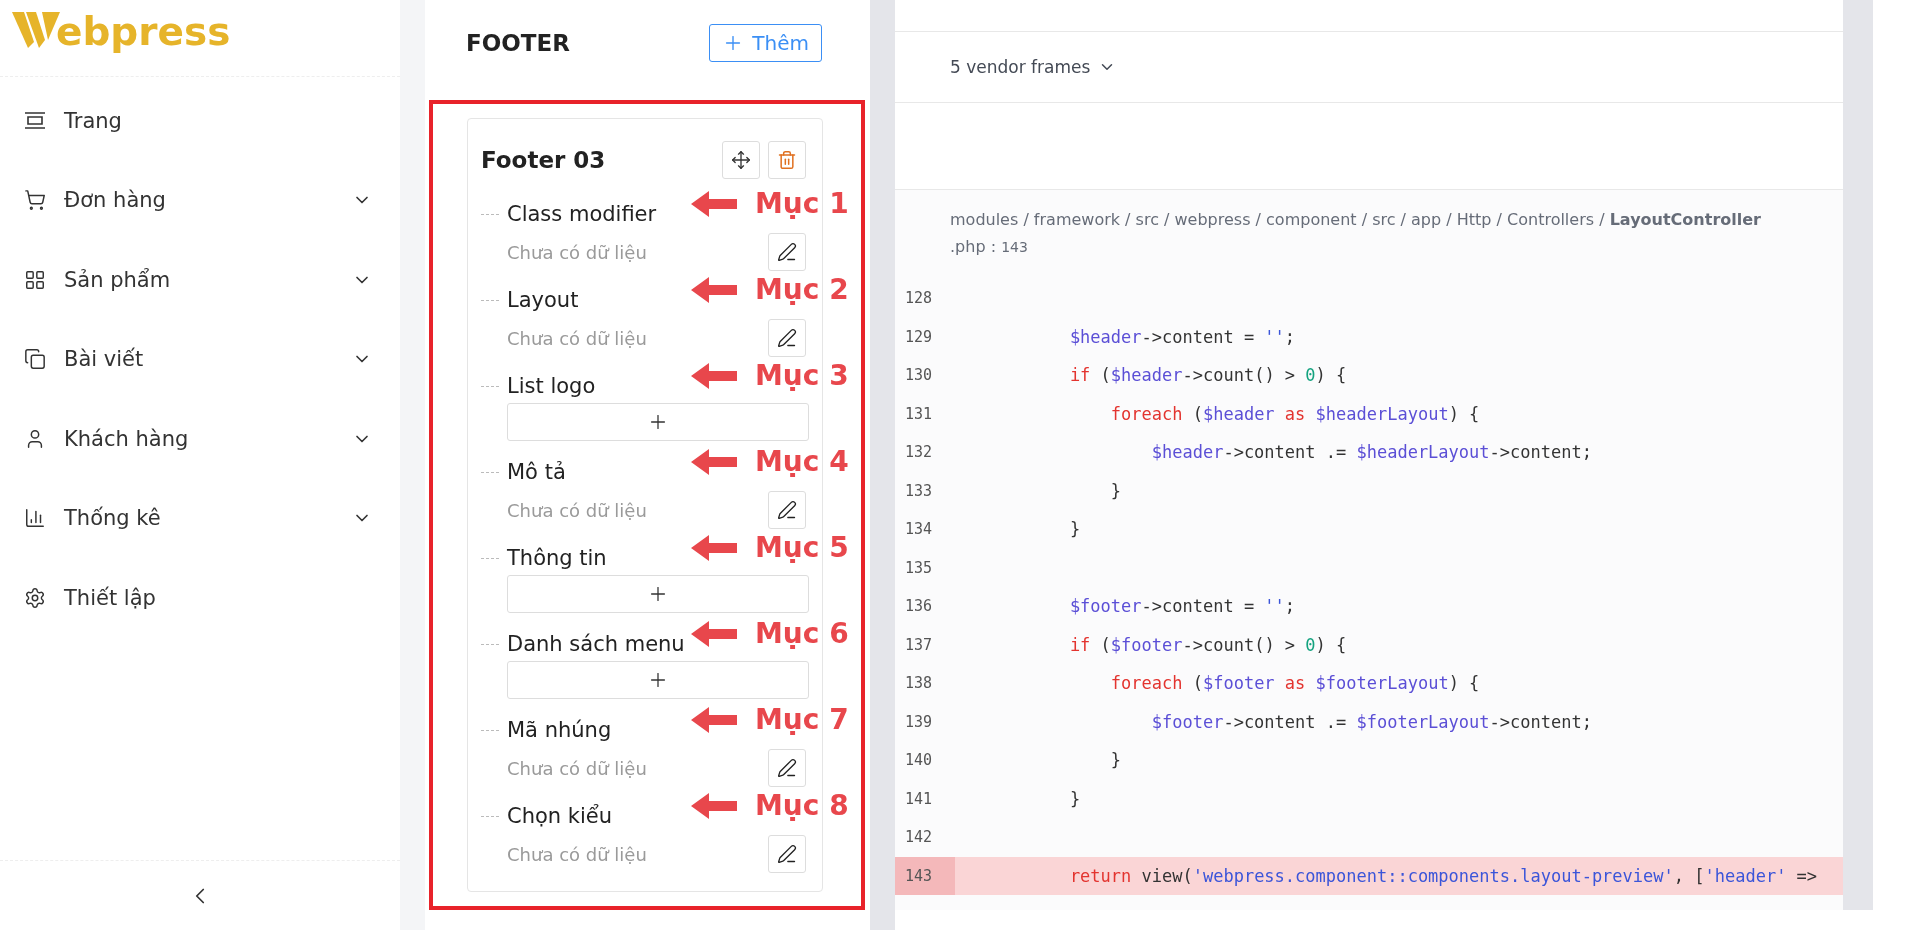 The width and height of the screenshot is (1920, 930). What do you see at coordinates (1356, 233) in the screenshot?
I see `file-path: modules / framework / src / webpress / component / src / app / Http / Controllers / LayoutController .php : 143` at bounding box center [1356, 233].